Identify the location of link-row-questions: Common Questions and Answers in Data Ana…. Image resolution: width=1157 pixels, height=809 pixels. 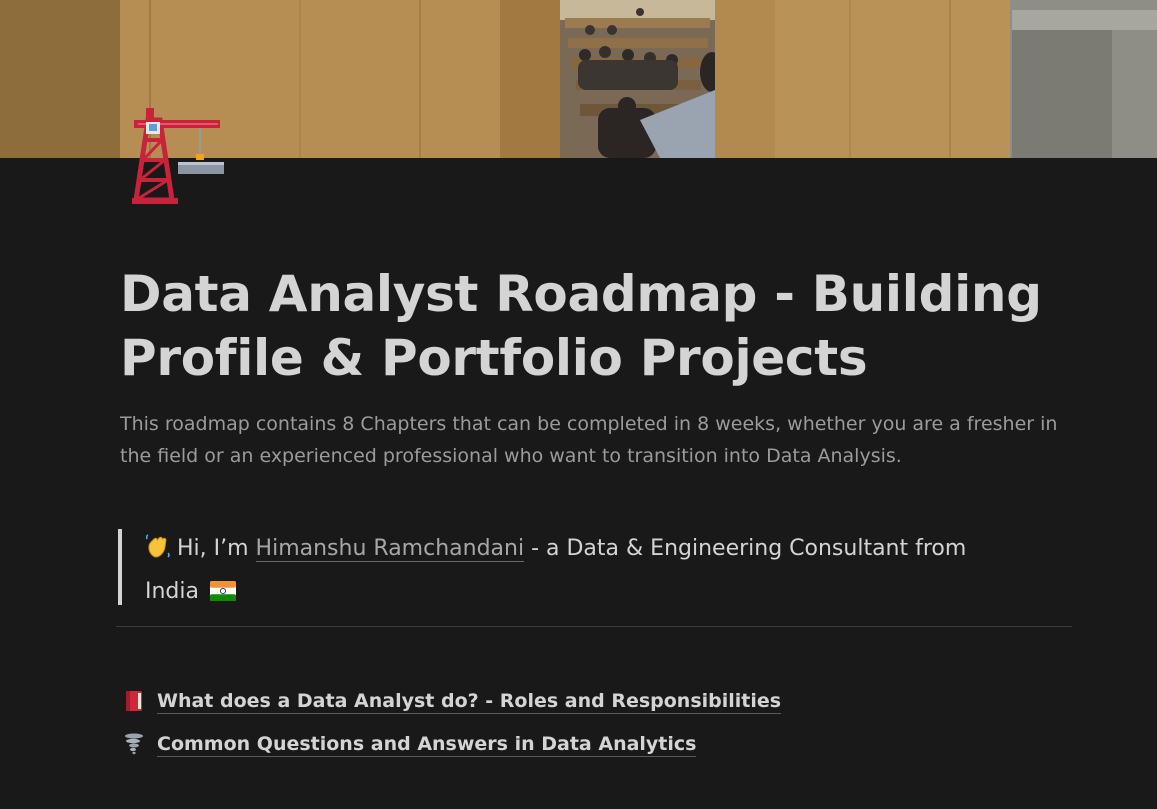
(409, 744).